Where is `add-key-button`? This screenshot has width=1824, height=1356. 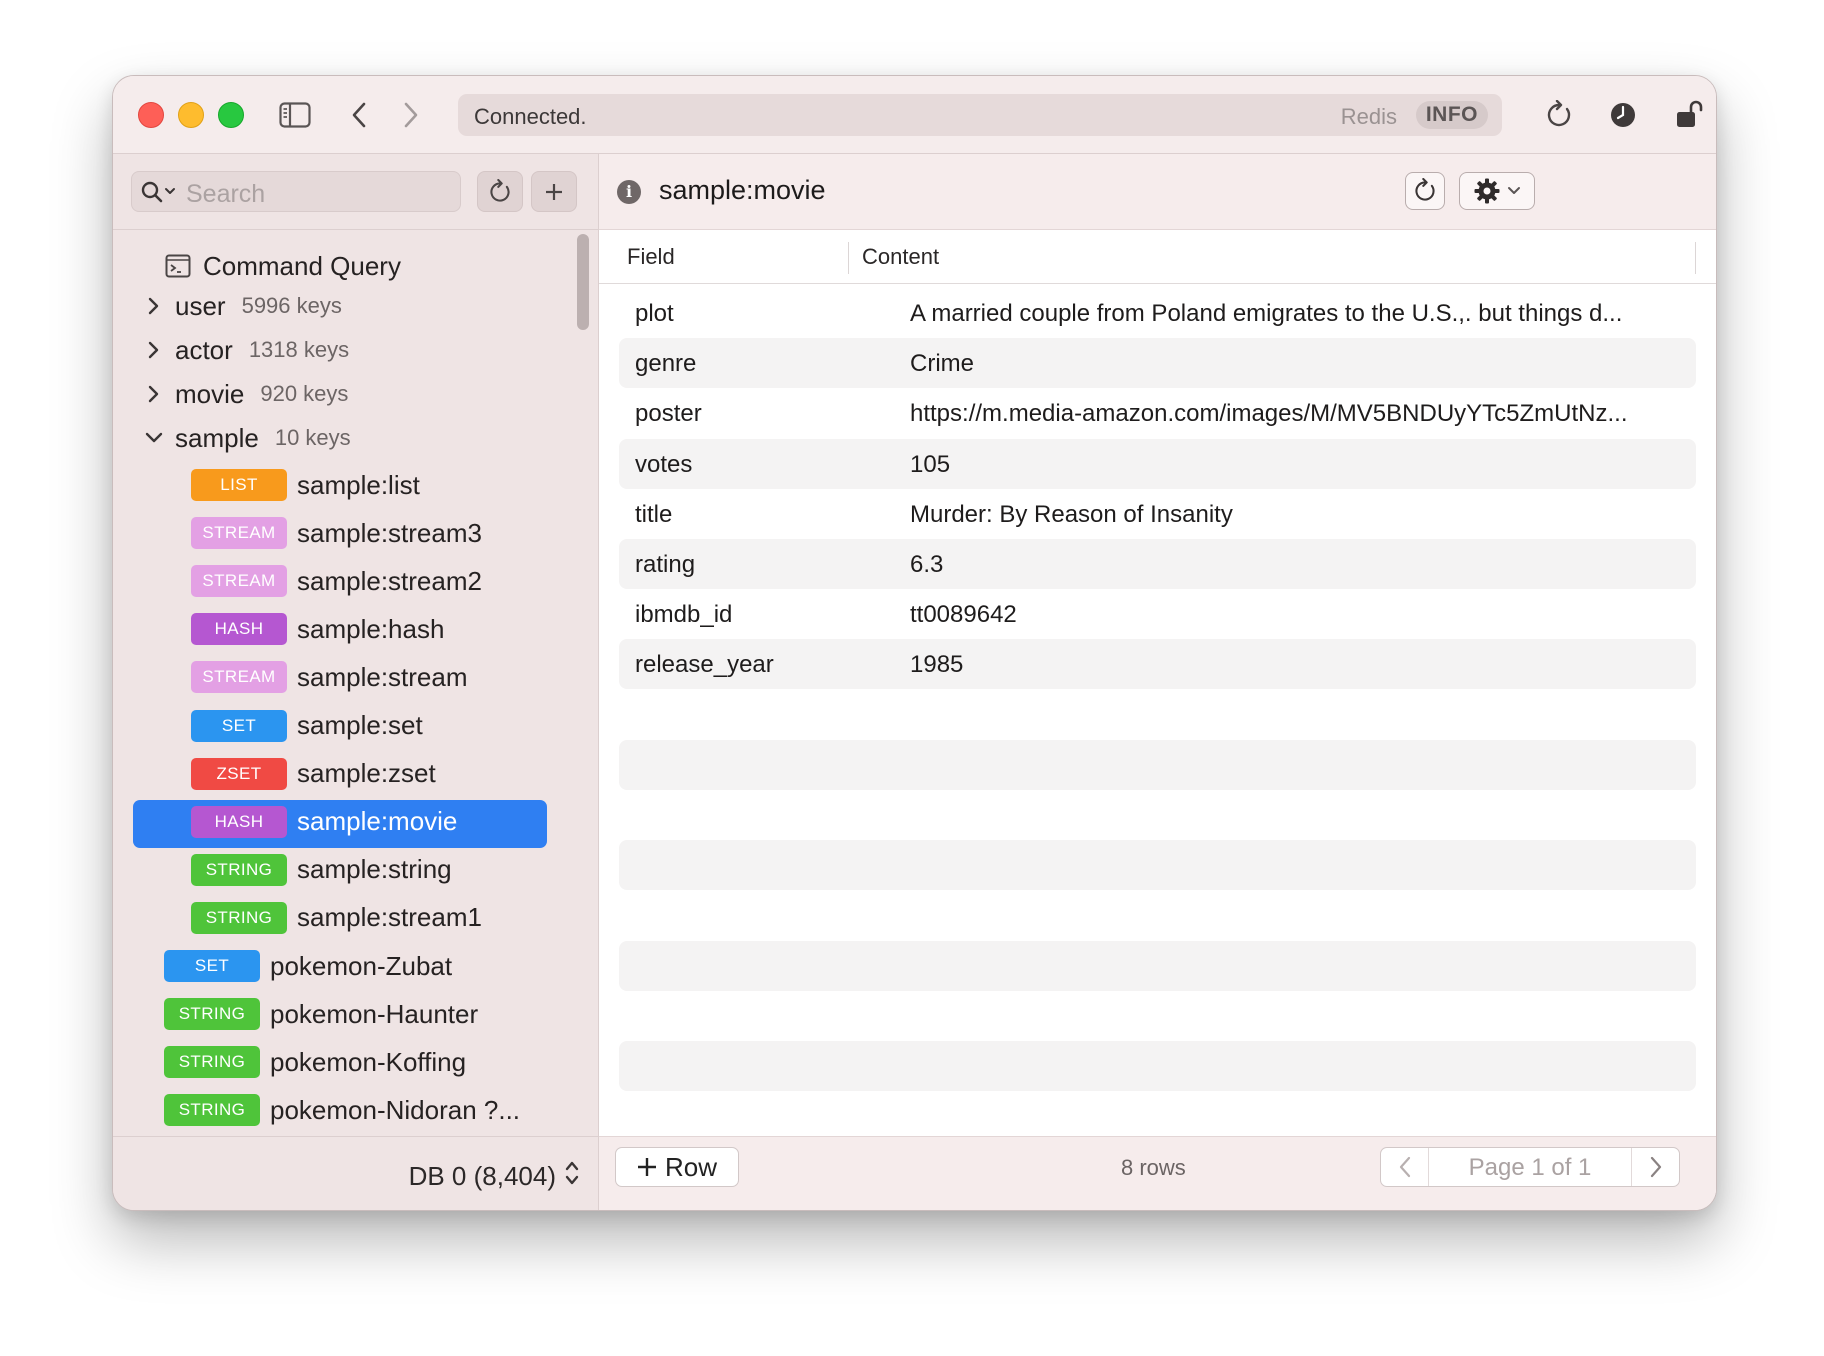 add-key-button is located at coordinates (554, 191).